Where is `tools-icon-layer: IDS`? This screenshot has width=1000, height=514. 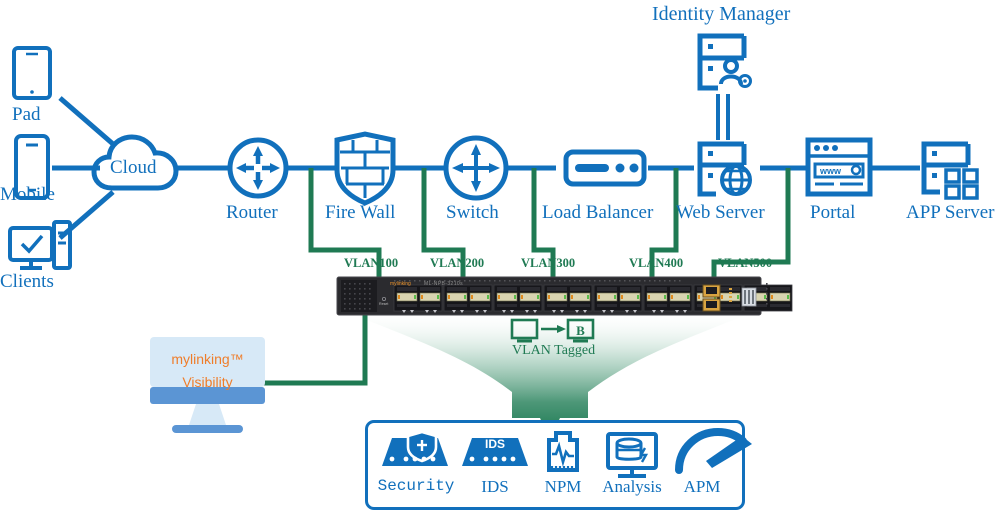
tools-icon-layer: IDS is located at coordinates (567, 452).